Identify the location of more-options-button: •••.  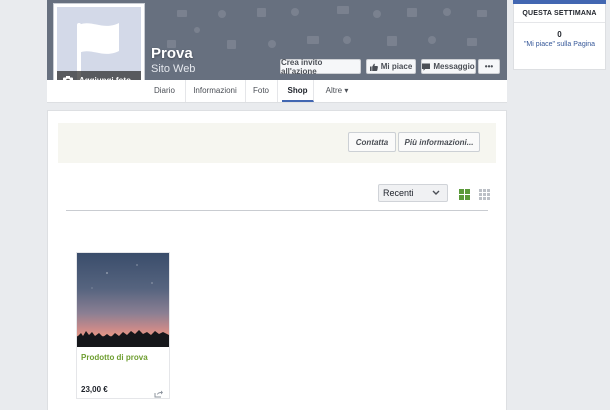
(489, 66).